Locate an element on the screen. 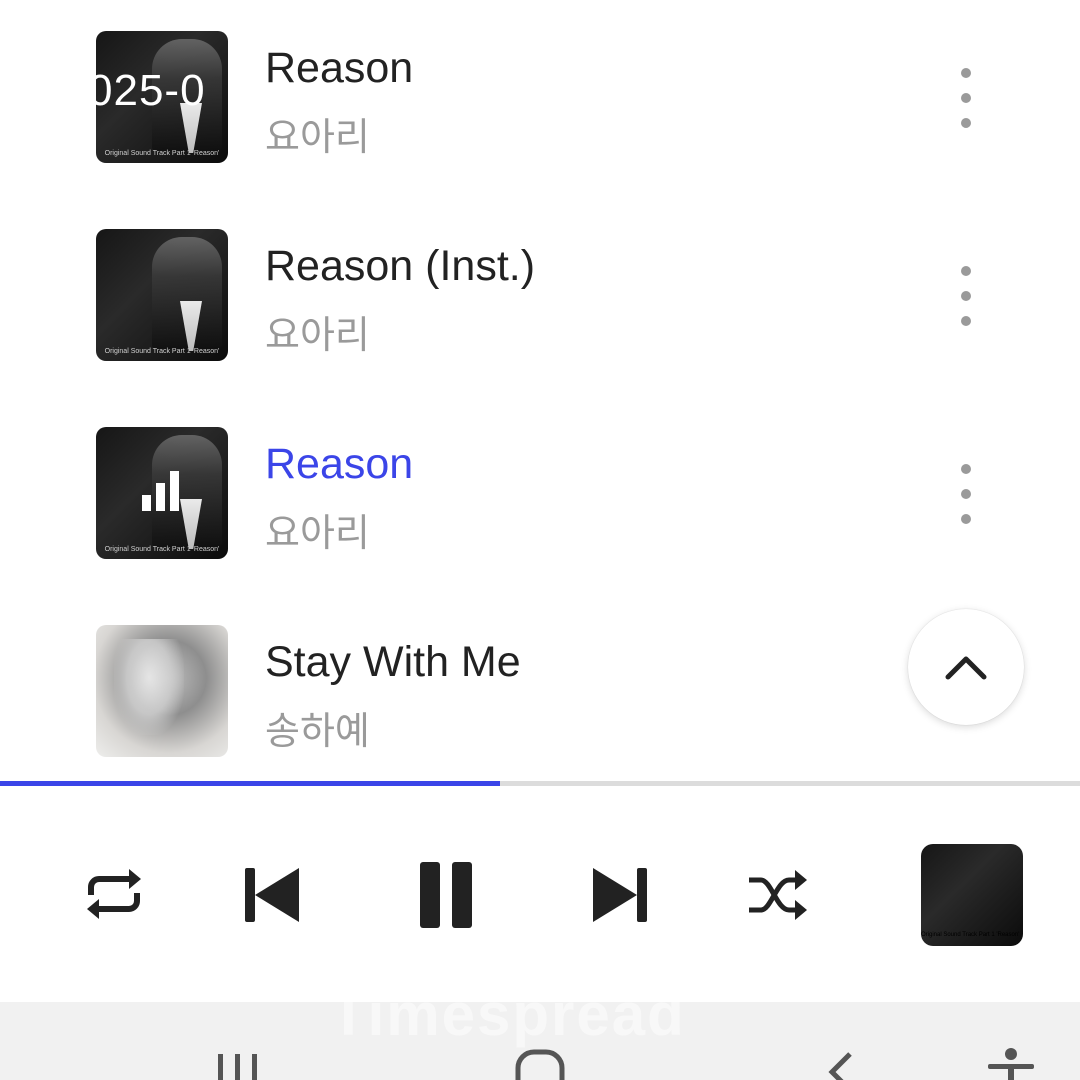  repeat-icon is located at coordinates (114, 894).